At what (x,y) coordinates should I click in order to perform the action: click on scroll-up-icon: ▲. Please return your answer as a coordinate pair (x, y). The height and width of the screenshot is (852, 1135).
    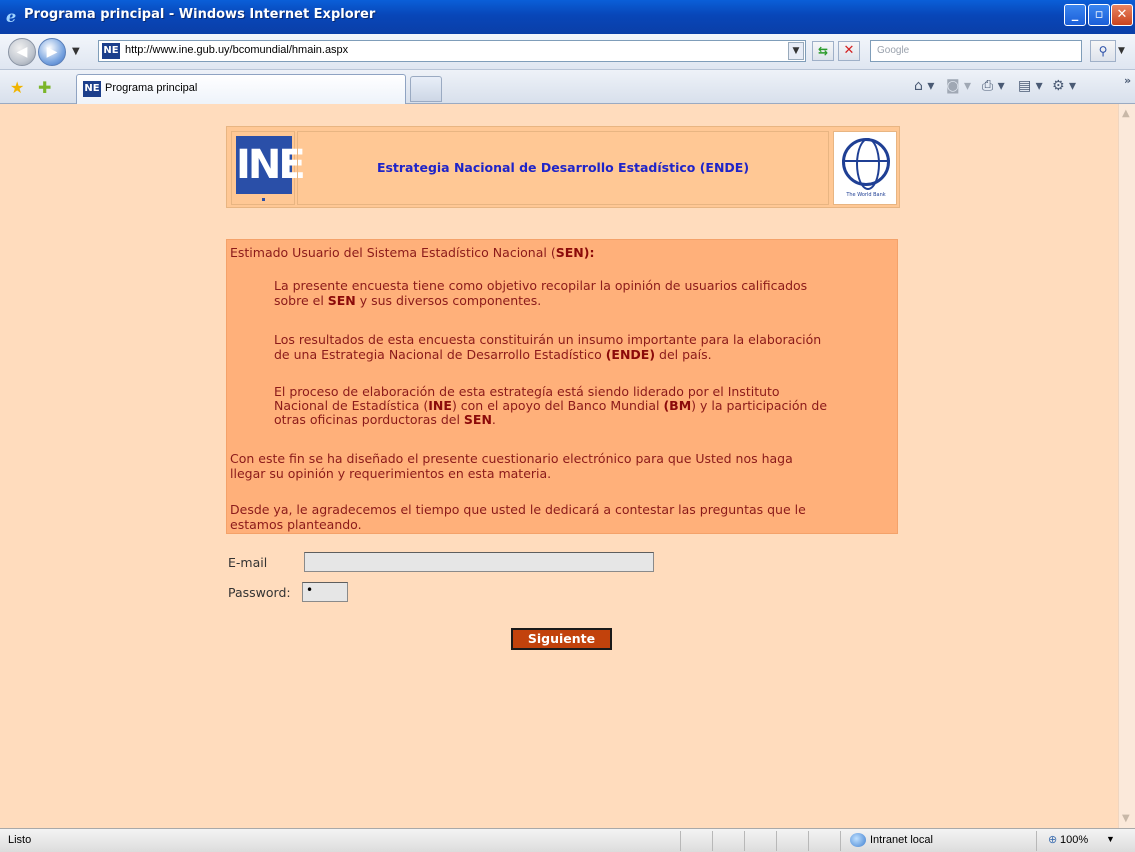
    Looking at the image, I should click on (1126, 113).